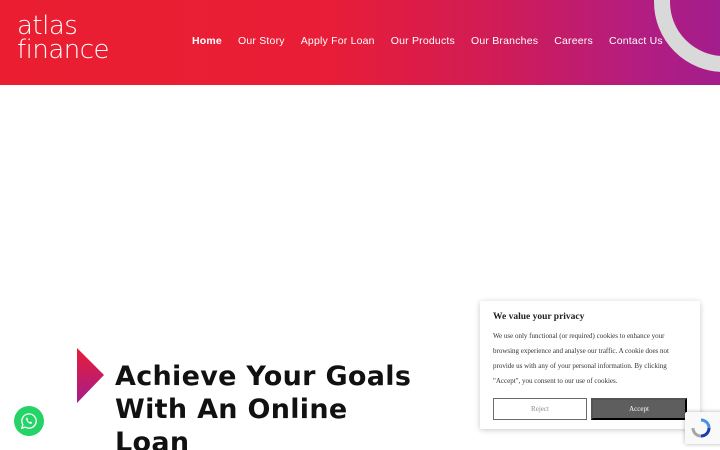 The height and width of the screenshot is (450, 720). I want to click on reject-cookies-button: Reject, so click(540, 409).